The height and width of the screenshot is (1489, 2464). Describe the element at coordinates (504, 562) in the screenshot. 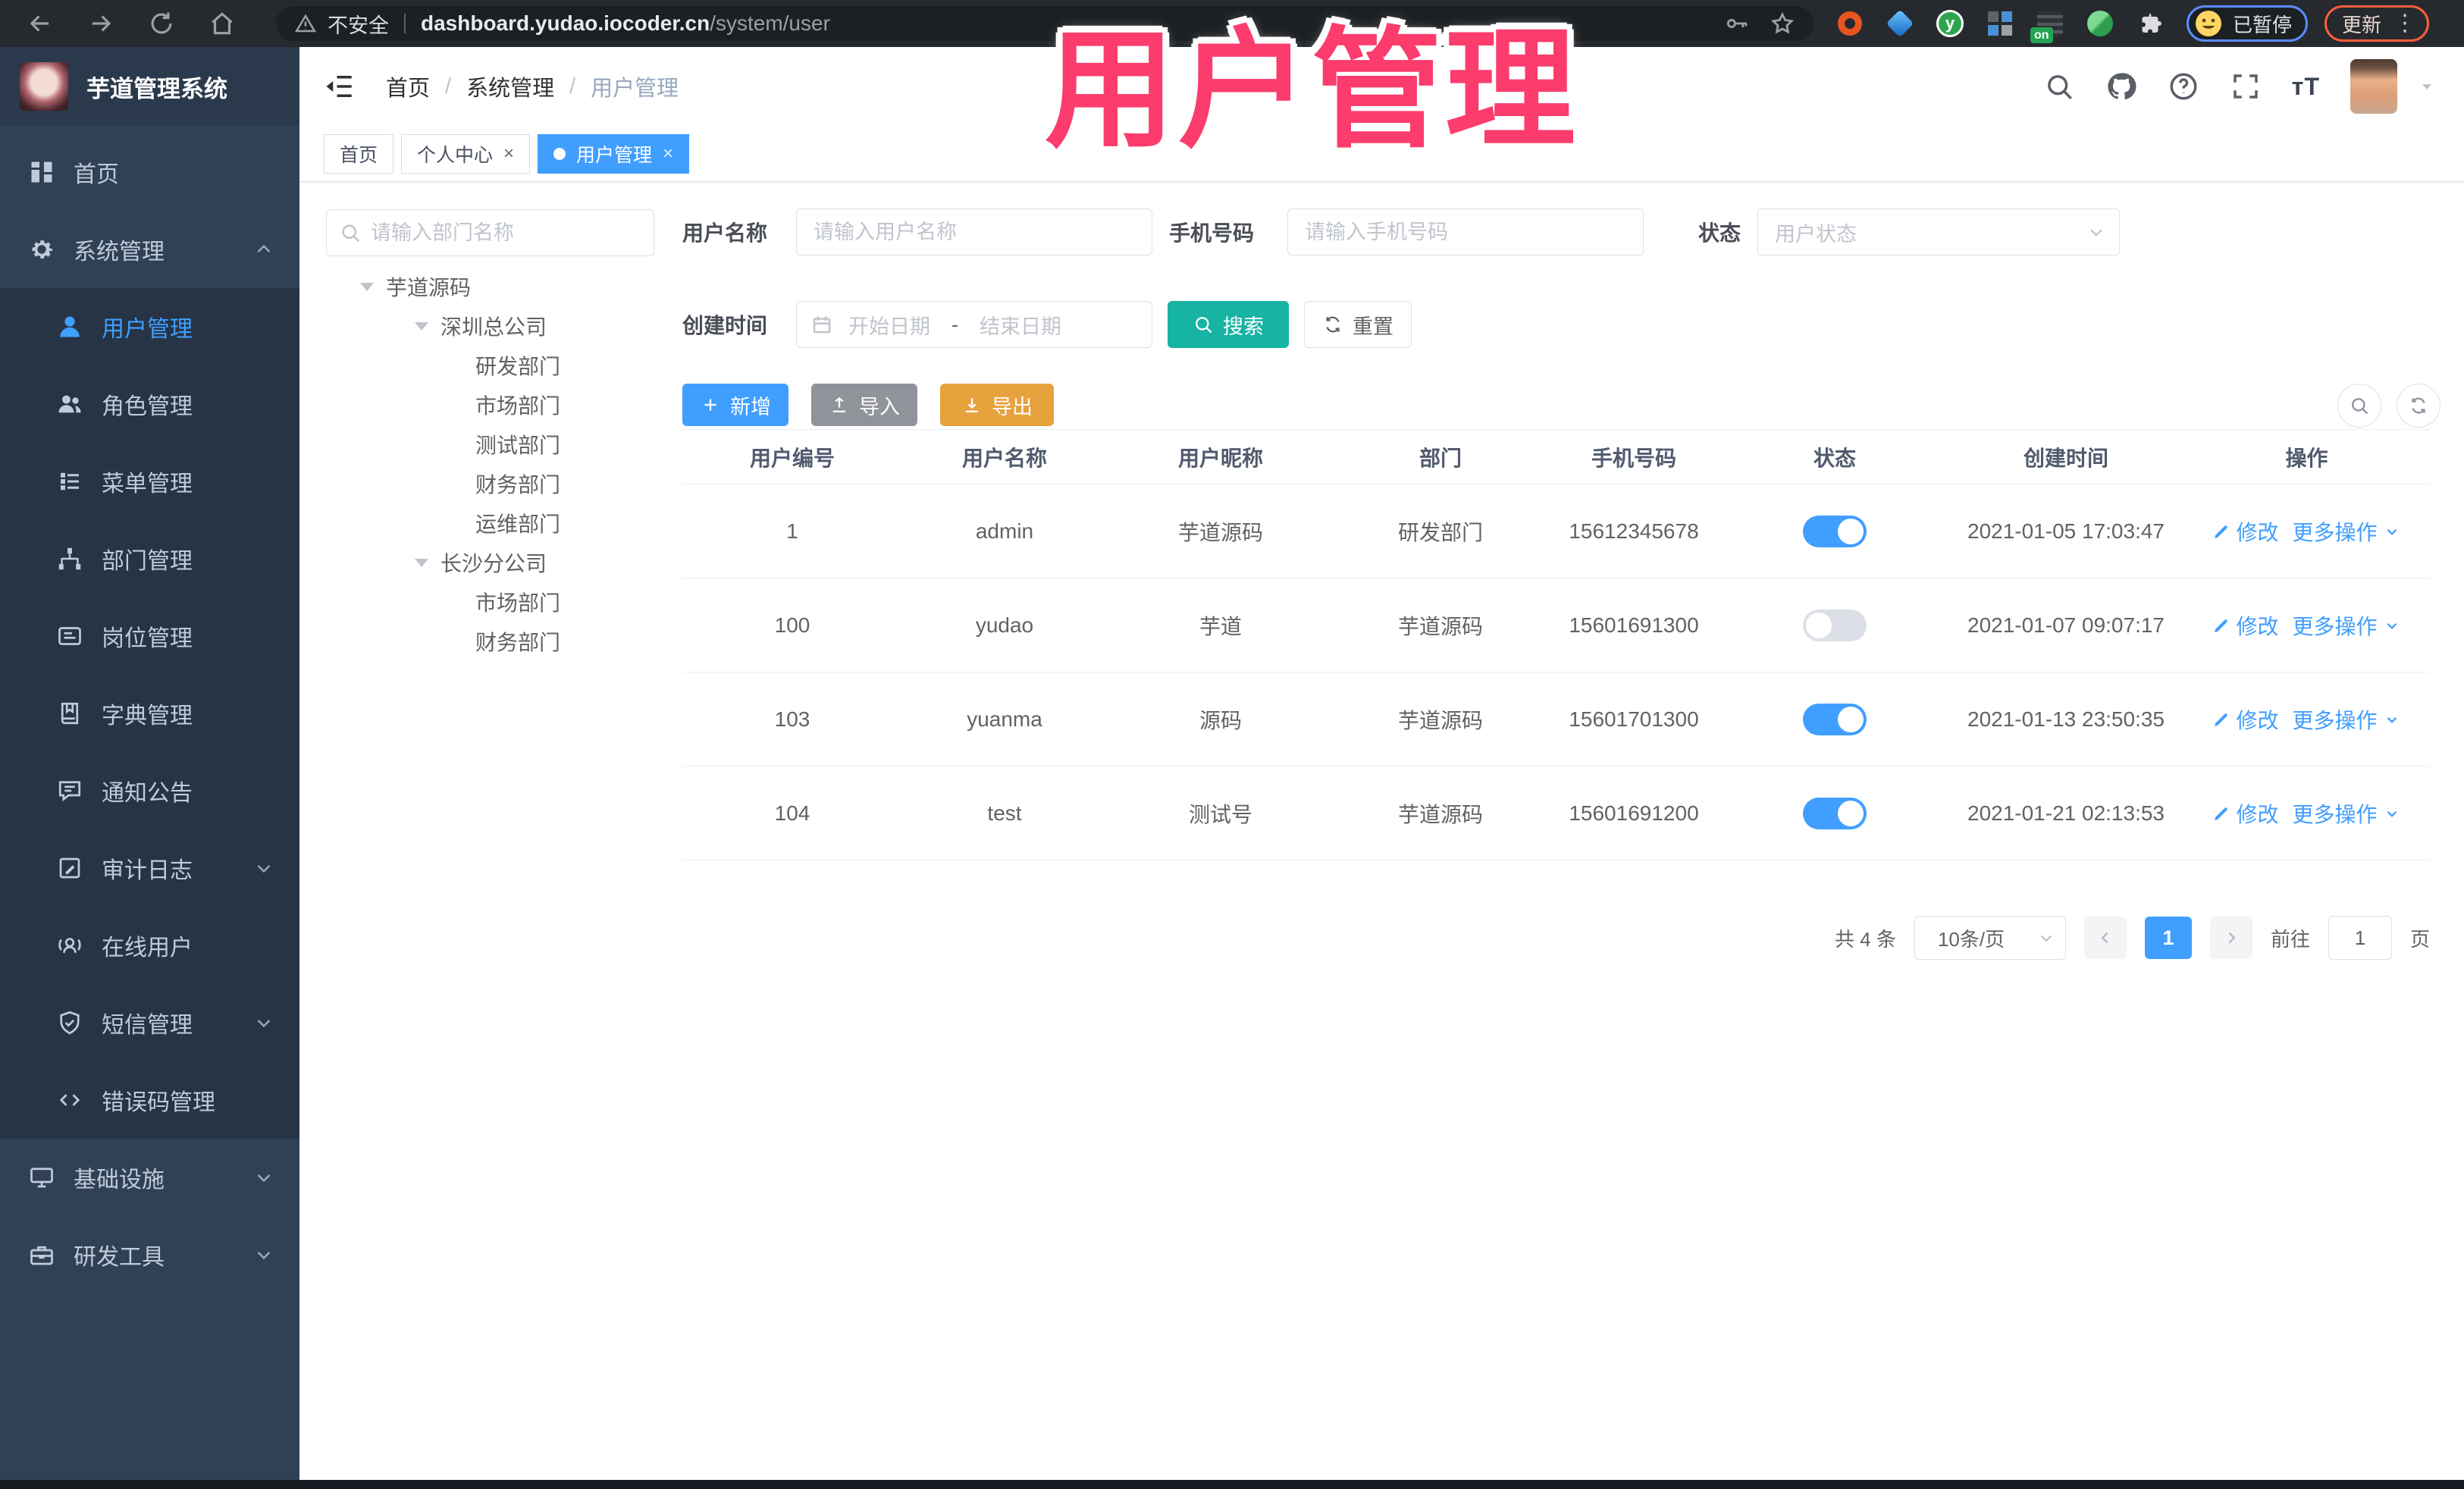

I see `tree-node: 长沙分公司` at that location.